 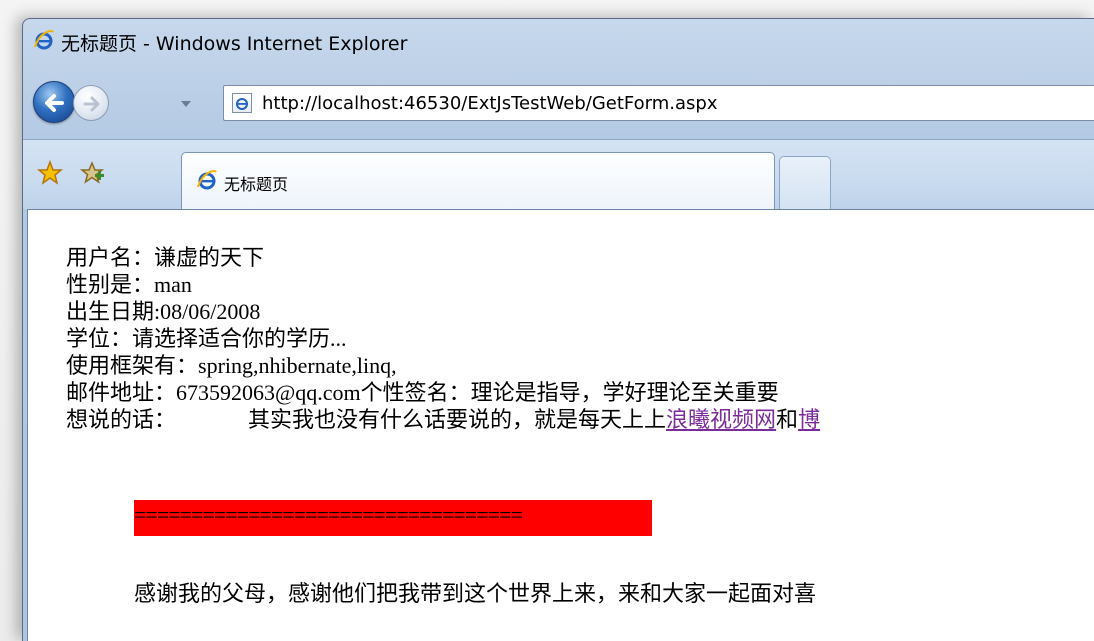 What do you see at coordinates (113, 311) in the screenshot?
I see `birth-label: 出生日期:` at bounding box center [113, 311].